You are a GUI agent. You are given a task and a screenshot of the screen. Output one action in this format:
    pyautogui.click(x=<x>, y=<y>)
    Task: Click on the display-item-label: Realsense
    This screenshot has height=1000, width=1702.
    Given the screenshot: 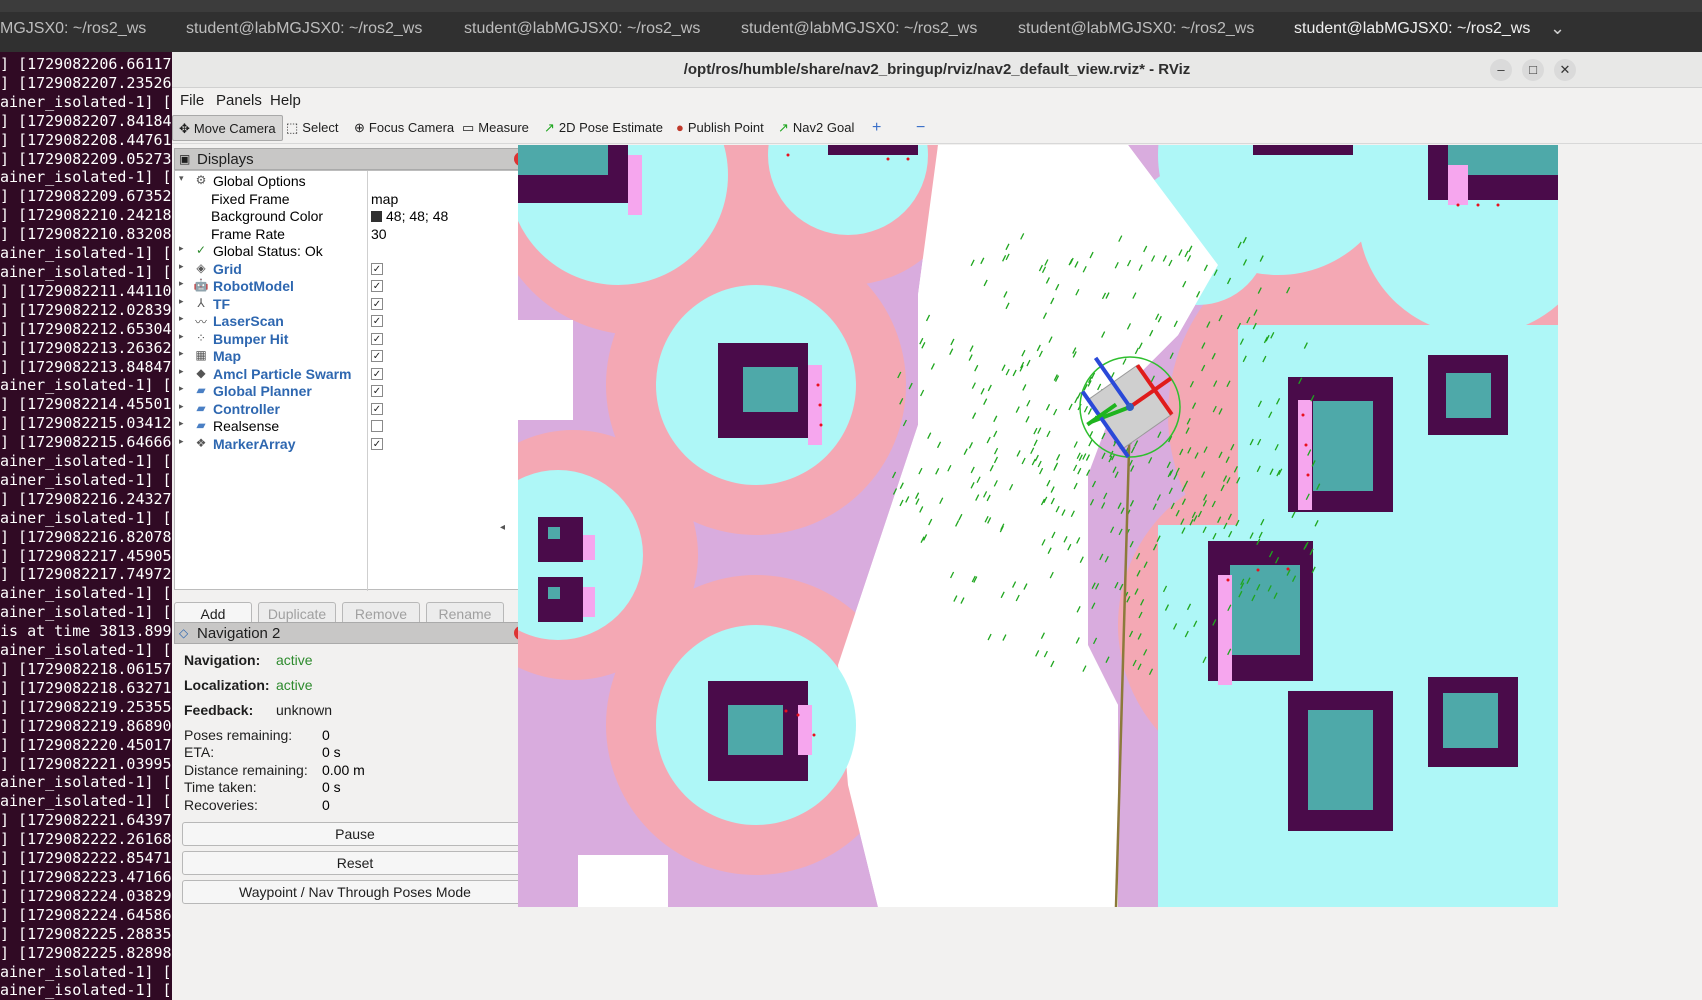 What is the action you would take?
    pyautogui.click(x=246, y=426)
    